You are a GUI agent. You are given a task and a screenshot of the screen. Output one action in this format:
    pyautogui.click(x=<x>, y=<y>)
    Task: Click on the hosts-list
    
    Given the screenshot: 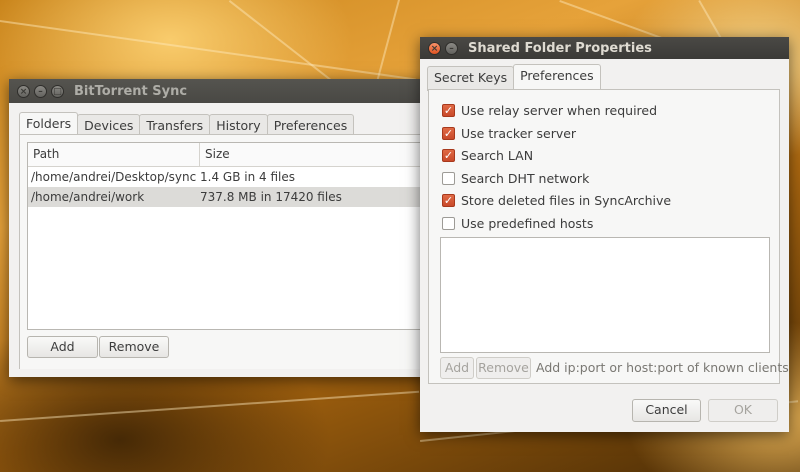 What is the action you would take?
    pyautogui.click(x=605, y=295)
    